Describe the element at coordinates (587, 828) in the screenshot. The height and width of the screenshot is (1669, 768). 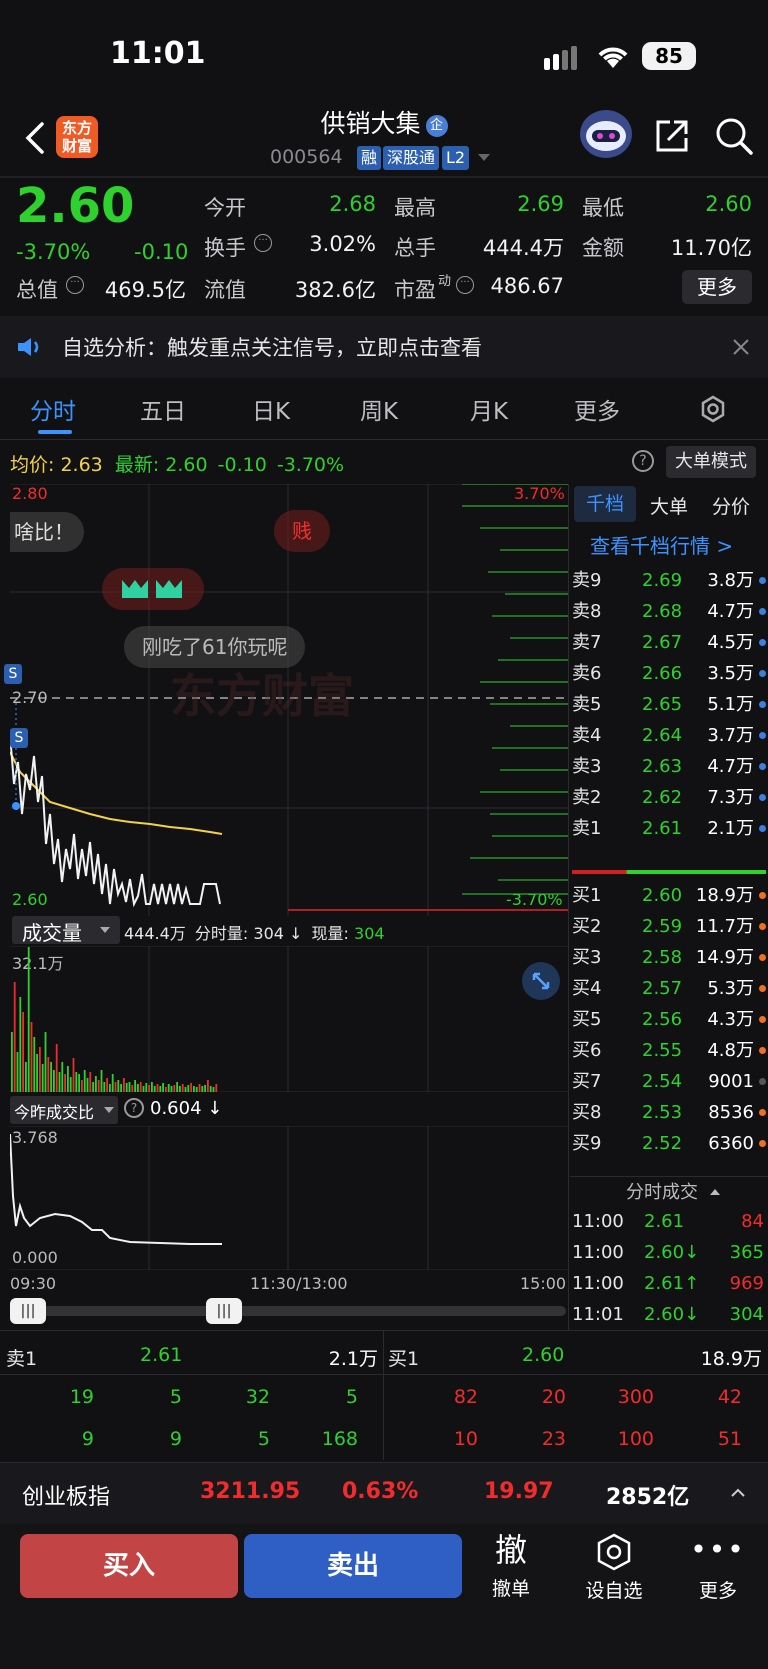
I see `ask-level-label: 卖1` at that location.